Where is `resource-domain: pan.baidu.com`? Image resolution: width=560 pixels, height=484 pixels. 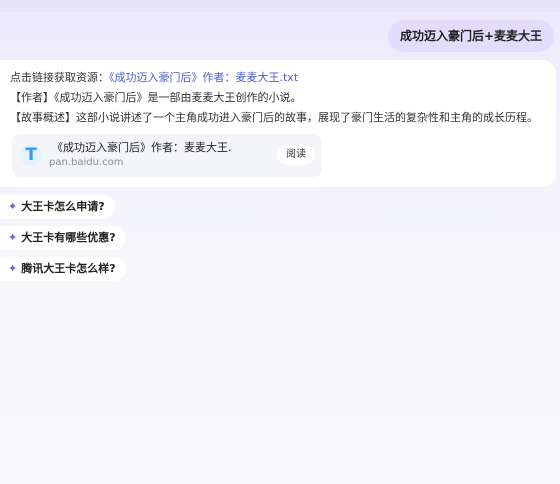 resource-domain: pan.baidu.com is located at coordinates (86, 162).